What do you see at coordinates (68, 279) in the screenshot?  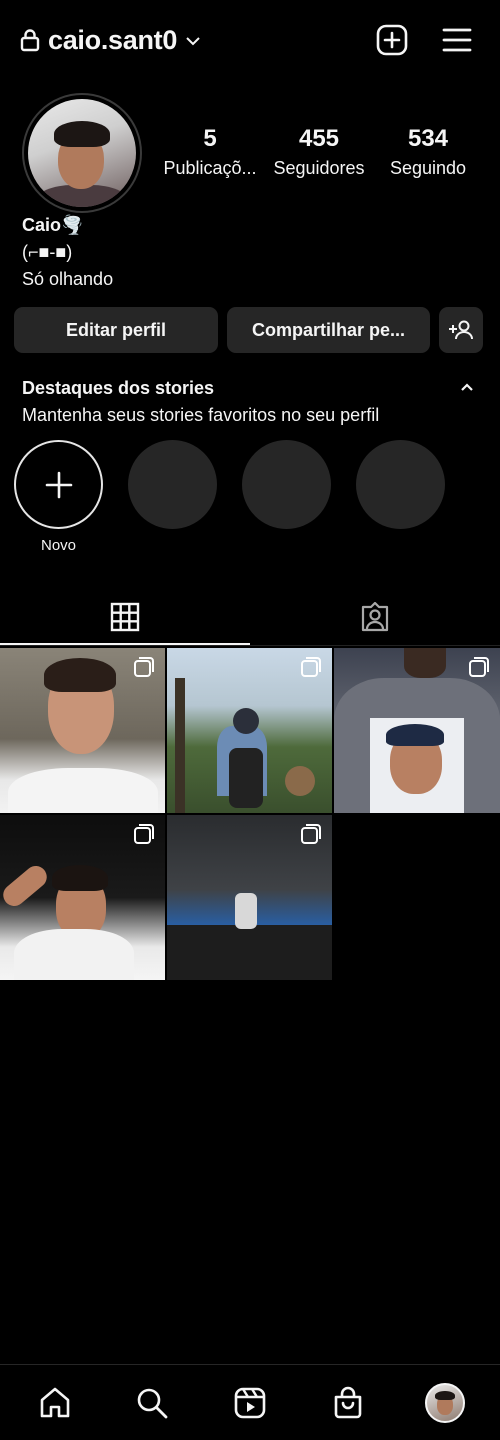 I see `bio-line: Só olhando` at bounding box center [68, 279].